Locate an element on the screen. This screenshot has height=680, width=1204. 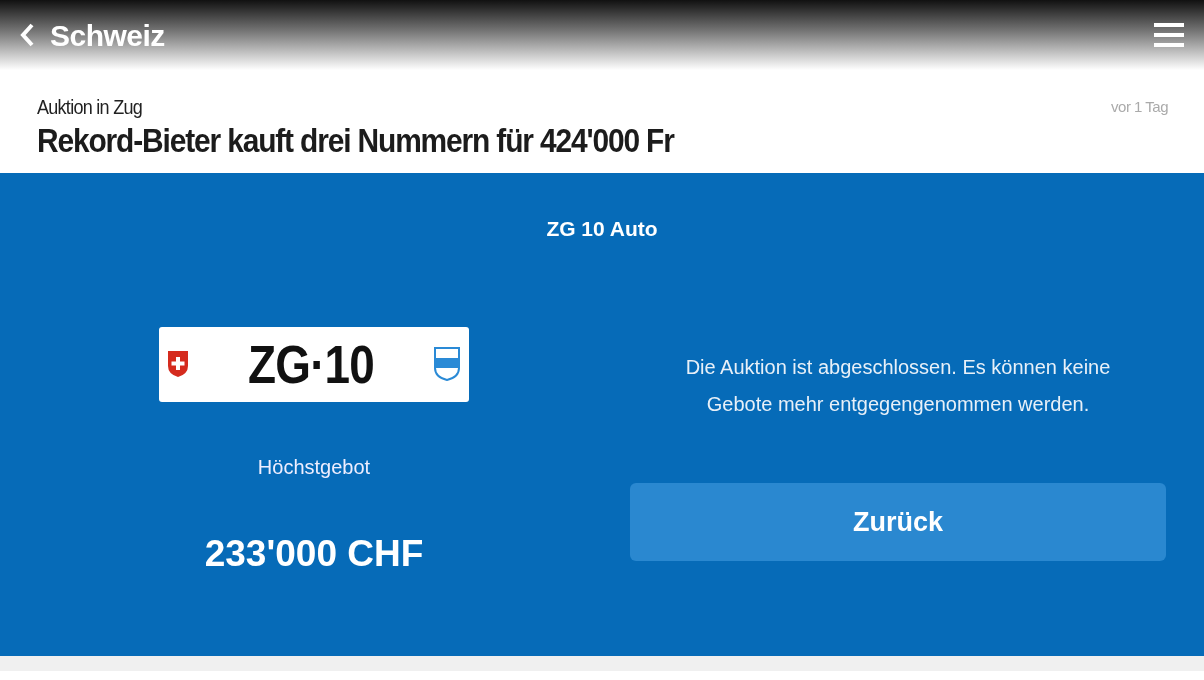
article-kicker: Auktion in Zug is located at coordinates (89, 107).